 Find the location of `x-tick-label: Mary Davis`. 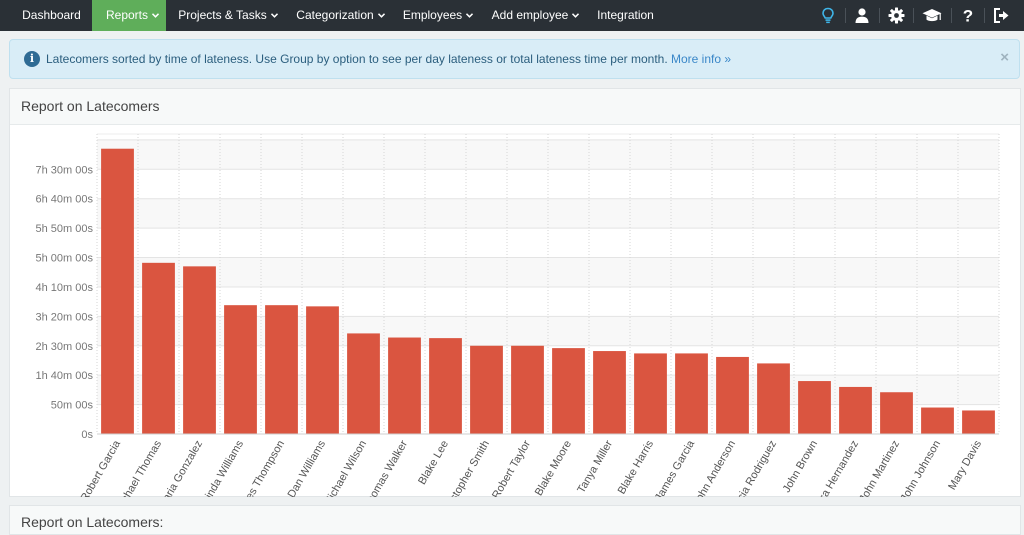

x-tick-label: Mary Davis is located at coordinates (965, 465).